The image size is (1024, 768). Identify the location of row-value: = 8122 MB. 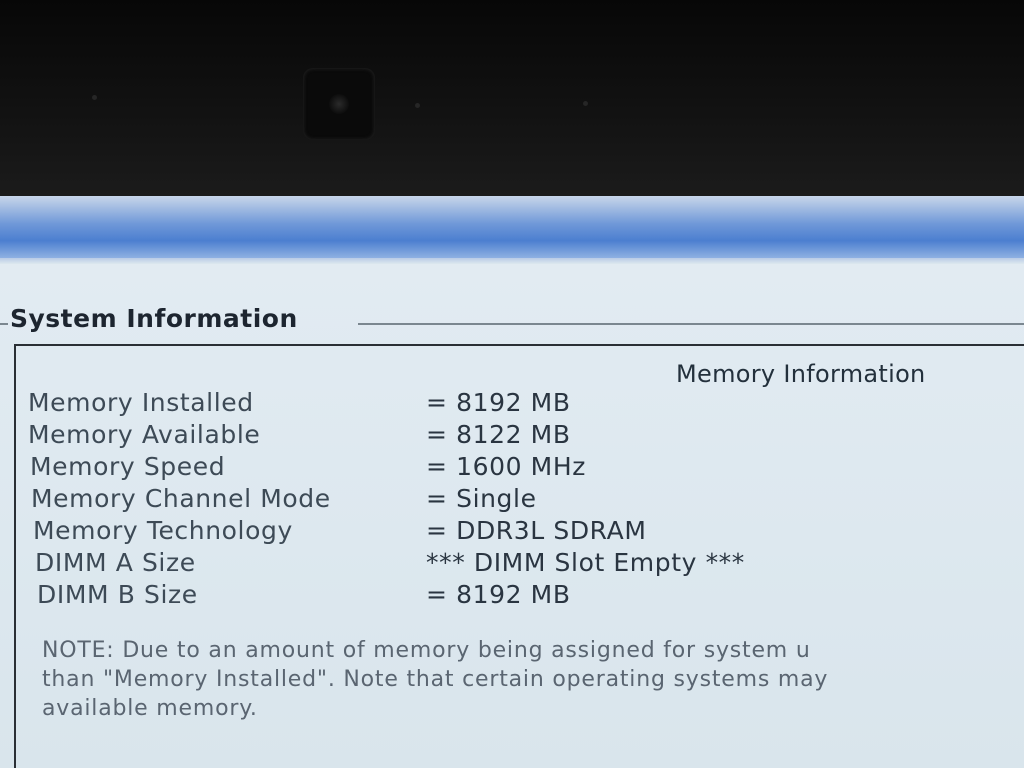
(498, 434).